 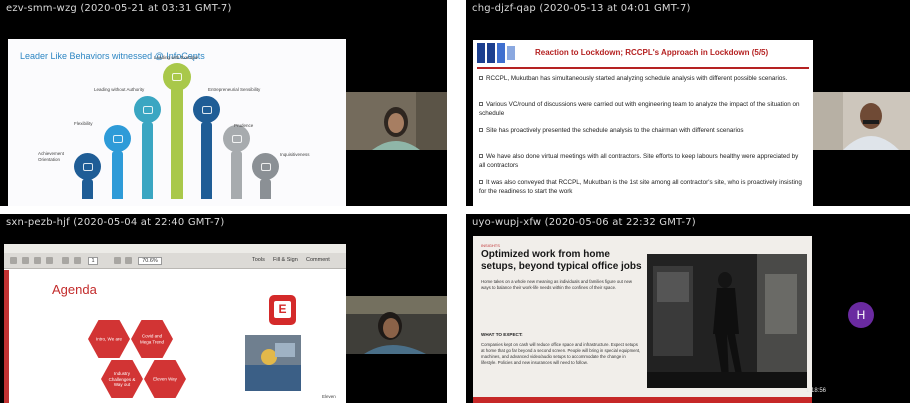 What do you see at coordinates (234, 89) in the screenshot?
I see `behavior-label: Entrepreneurial Sensibility` at bounding box center [234, 89].